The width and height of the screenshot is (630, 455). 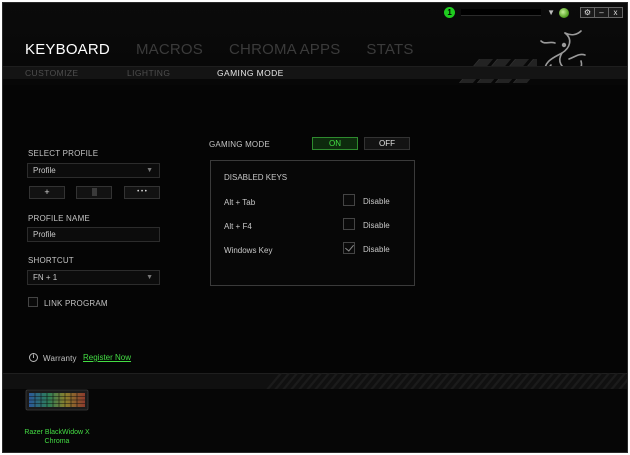 What do you see at coordinates (107, 357) in the screenshot?
I see `register-now-link: Register Now` at bounding box center [107, 357].